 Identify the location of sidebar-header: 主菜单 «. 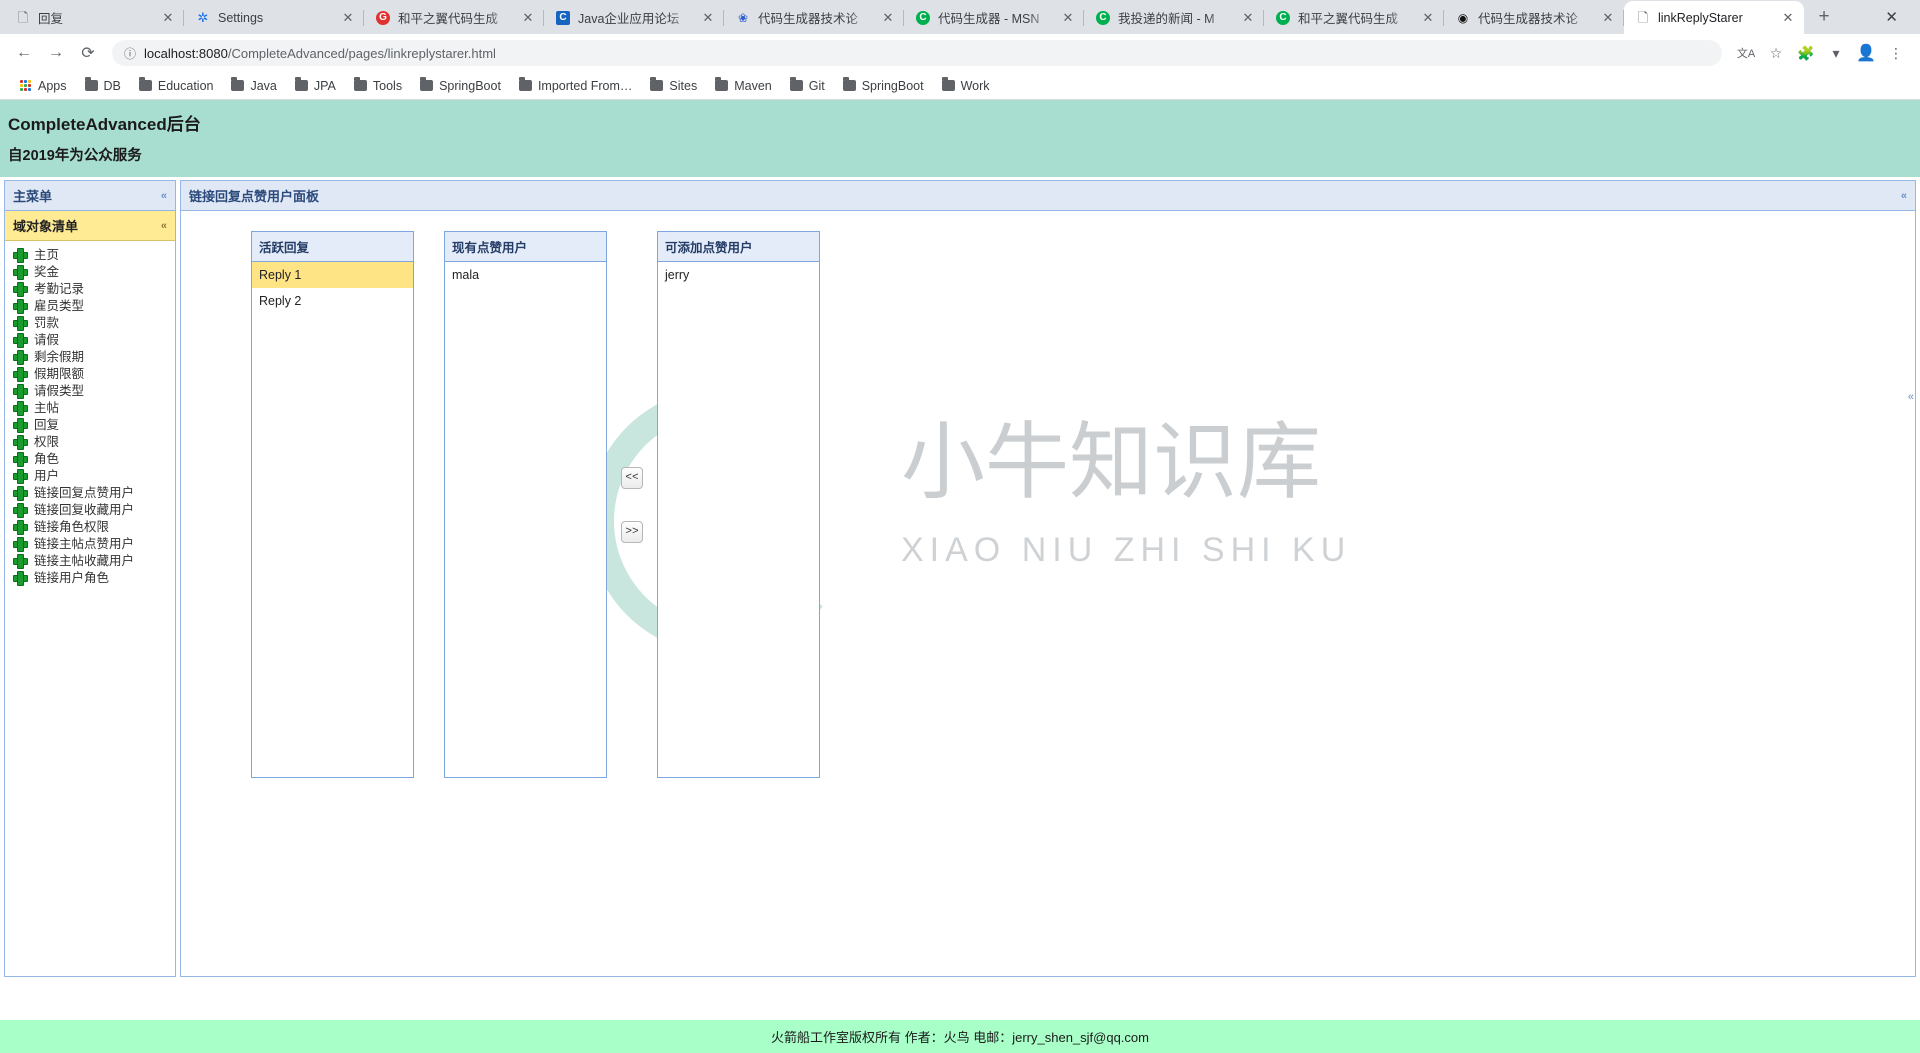
(90, 196).